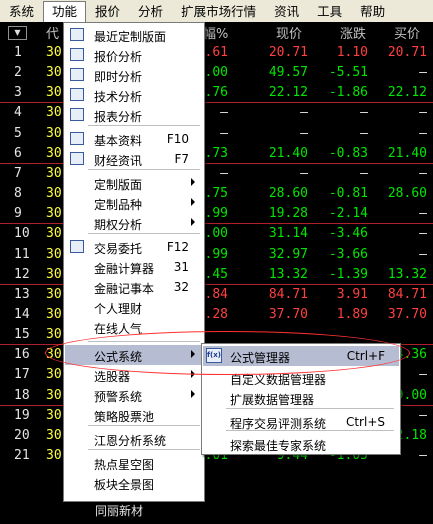 The width and height of the screenshot is (433, 524). Describe the element at coordinates (65, 11) in the screenshot. I see `menu-1: 功能` at that location.